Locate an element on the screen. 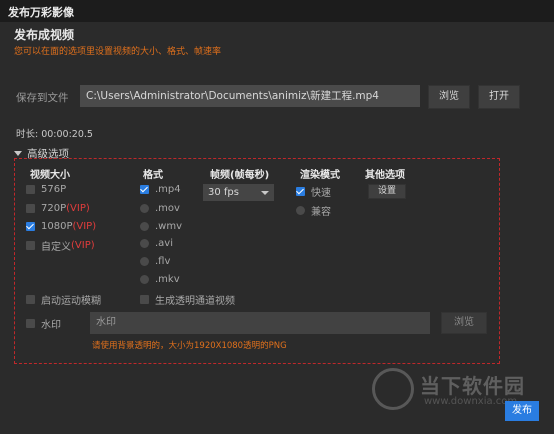 This screenshot has height=434, width=554. window-title: 发布万彩影像 is located at coordinates (41, 12).